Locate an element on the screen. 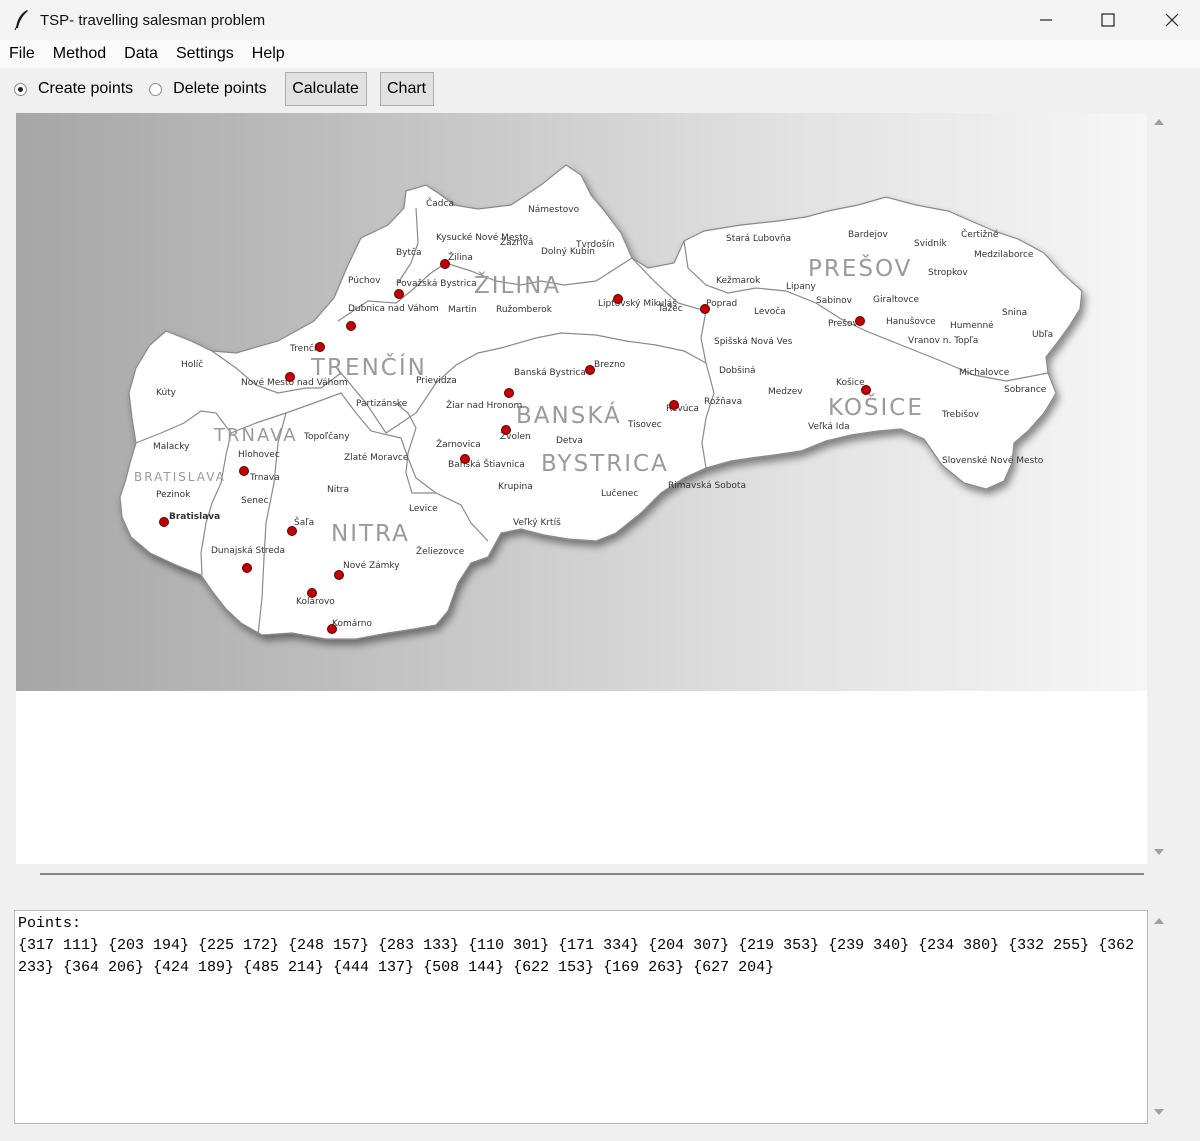 The image size is (1200, 1141). output-scrollbar is located at coordinates (1159, 1017).